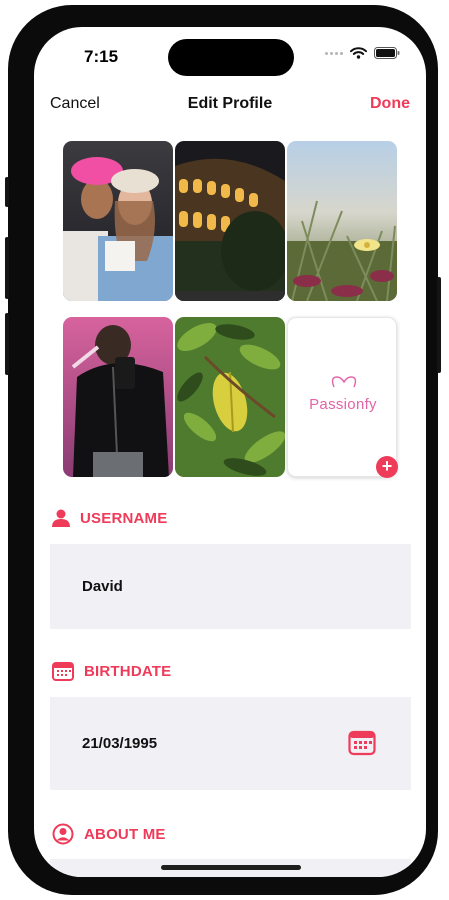 This screenshot has height=900, width=449. I want to click on birthdate-value: 21/03/1995, so click(120, 743).